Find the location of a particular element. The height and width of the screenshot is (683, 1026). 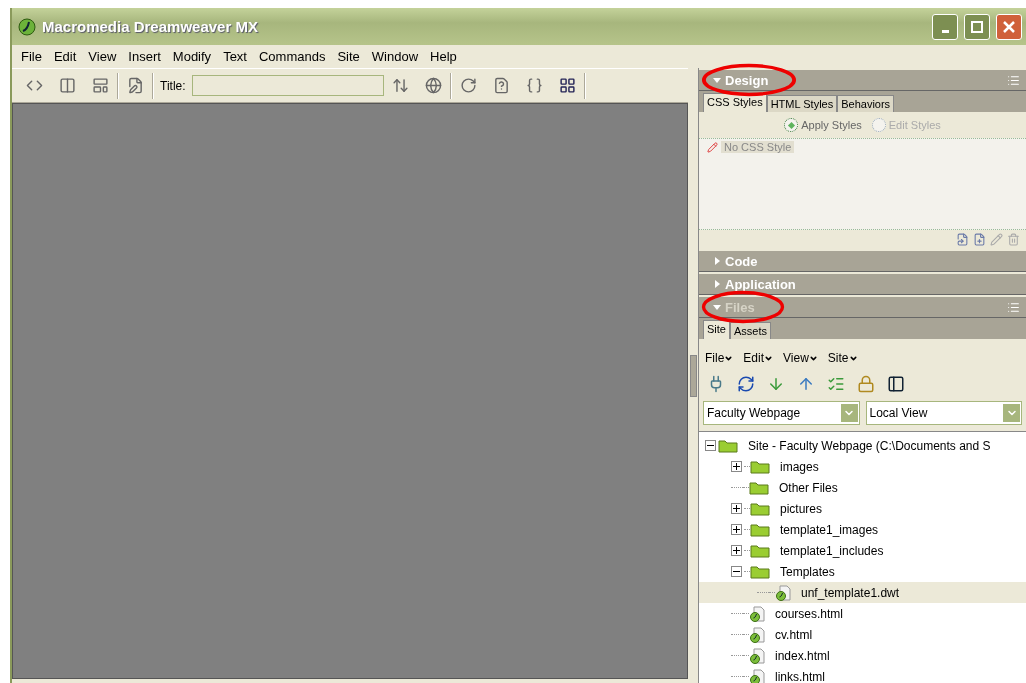

attach-style-icon is located at coordinates (962, 239).